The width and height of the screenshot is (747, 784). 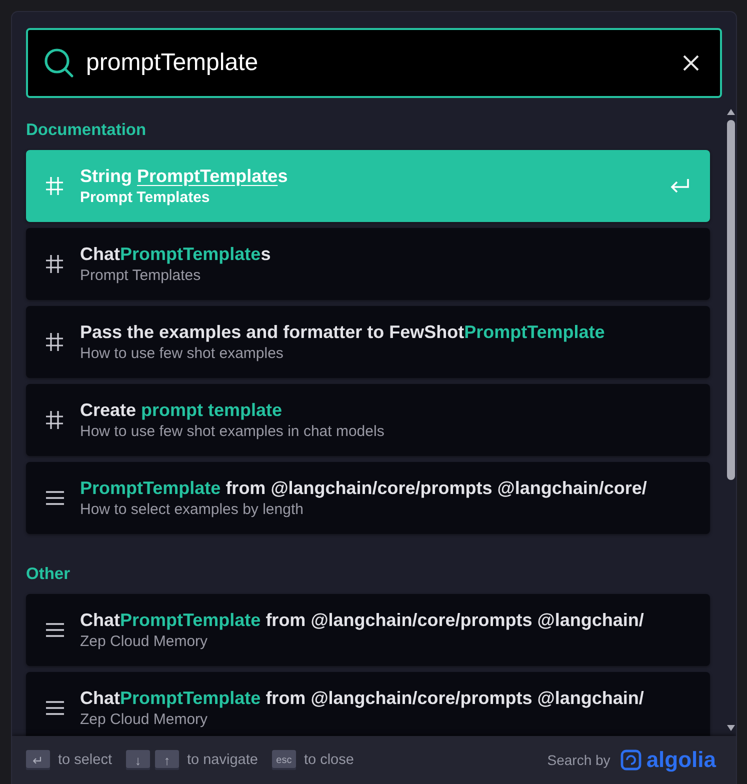 I want to click on section-heading: Documentation, so click(x=87, y=130).